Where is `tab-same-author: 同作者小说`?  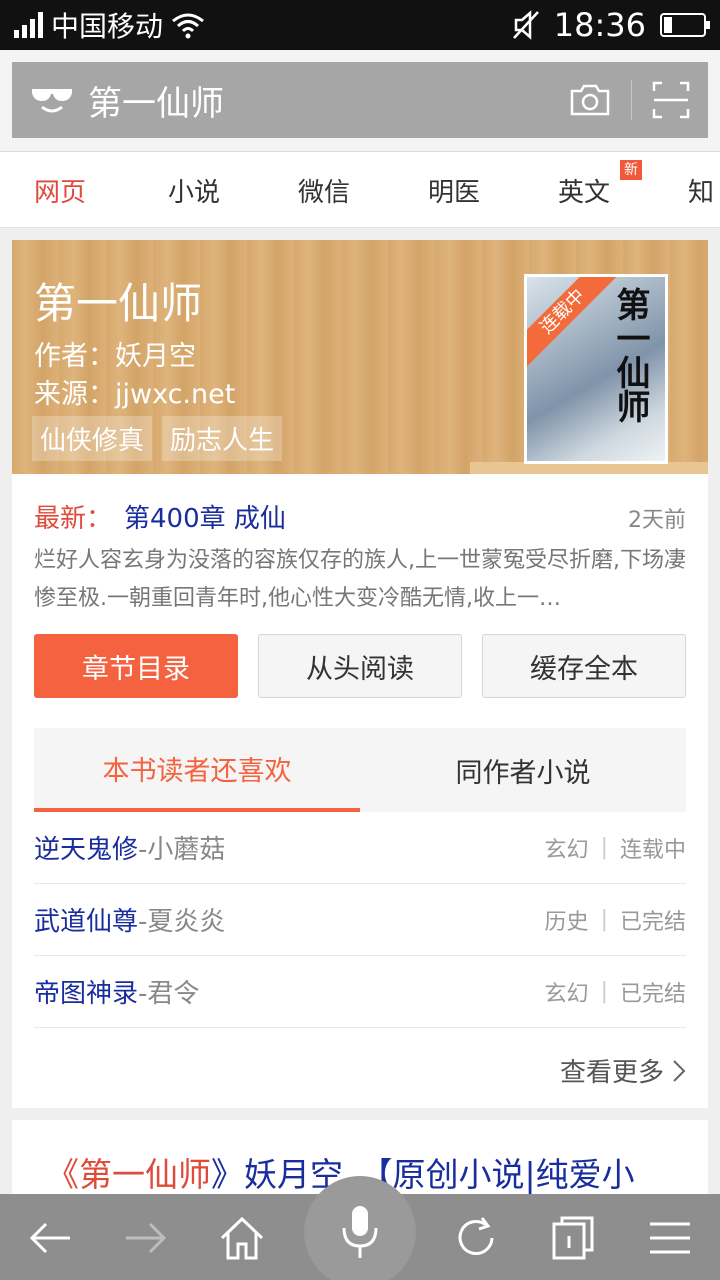
tab-same-author: 同作者小说 is located at coordinates (523, 770).